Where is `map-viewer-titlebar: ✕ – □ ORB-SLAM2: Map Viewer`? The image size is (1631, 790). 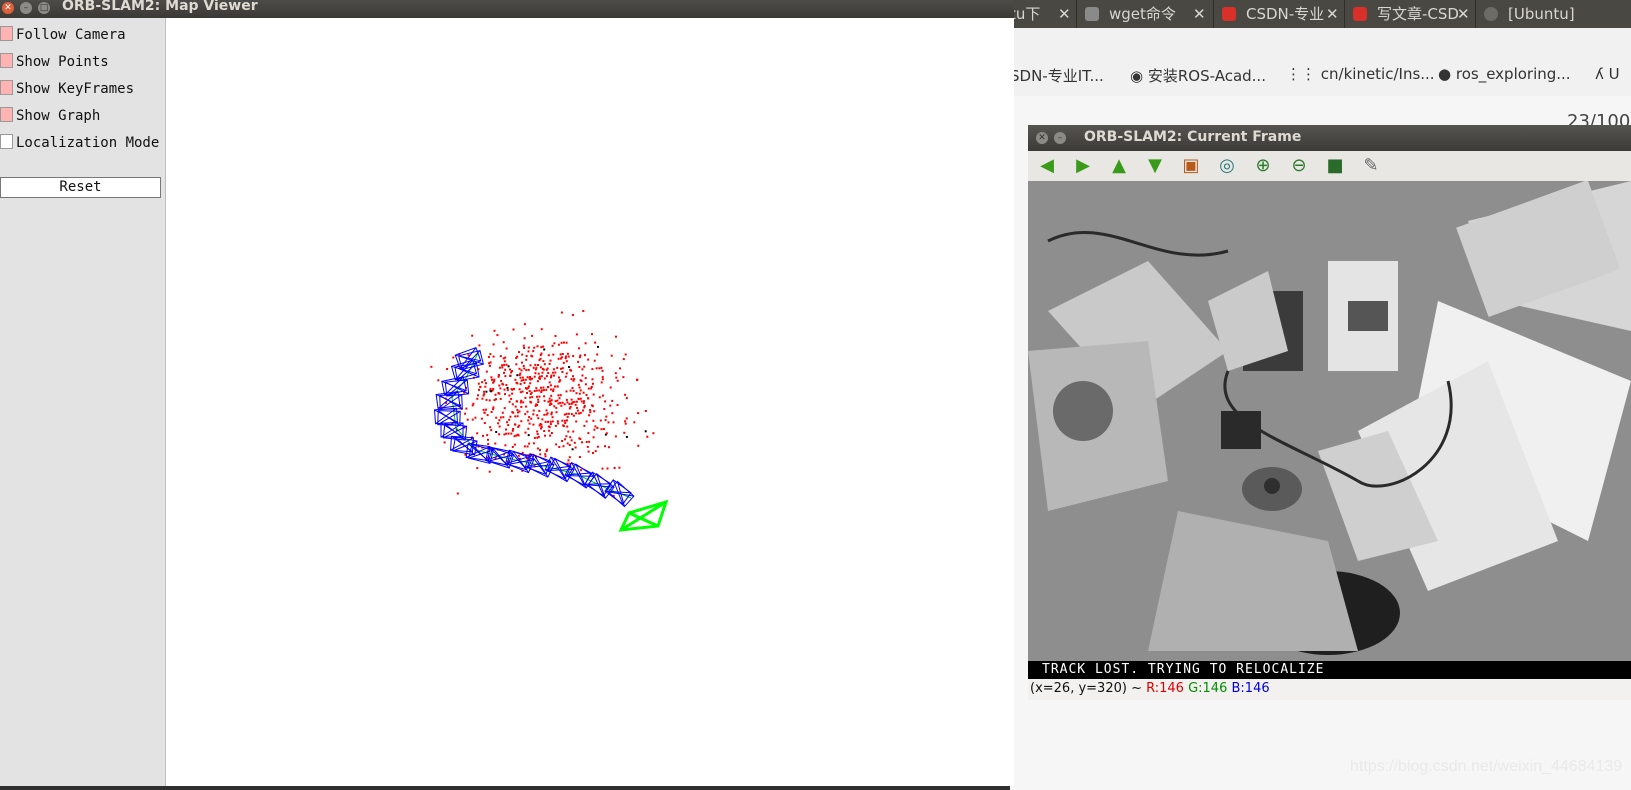 map-viewer-titlebar: ✕ – □ ORB-SLAM2: Map Viewer is located at coordinates (507, 9).